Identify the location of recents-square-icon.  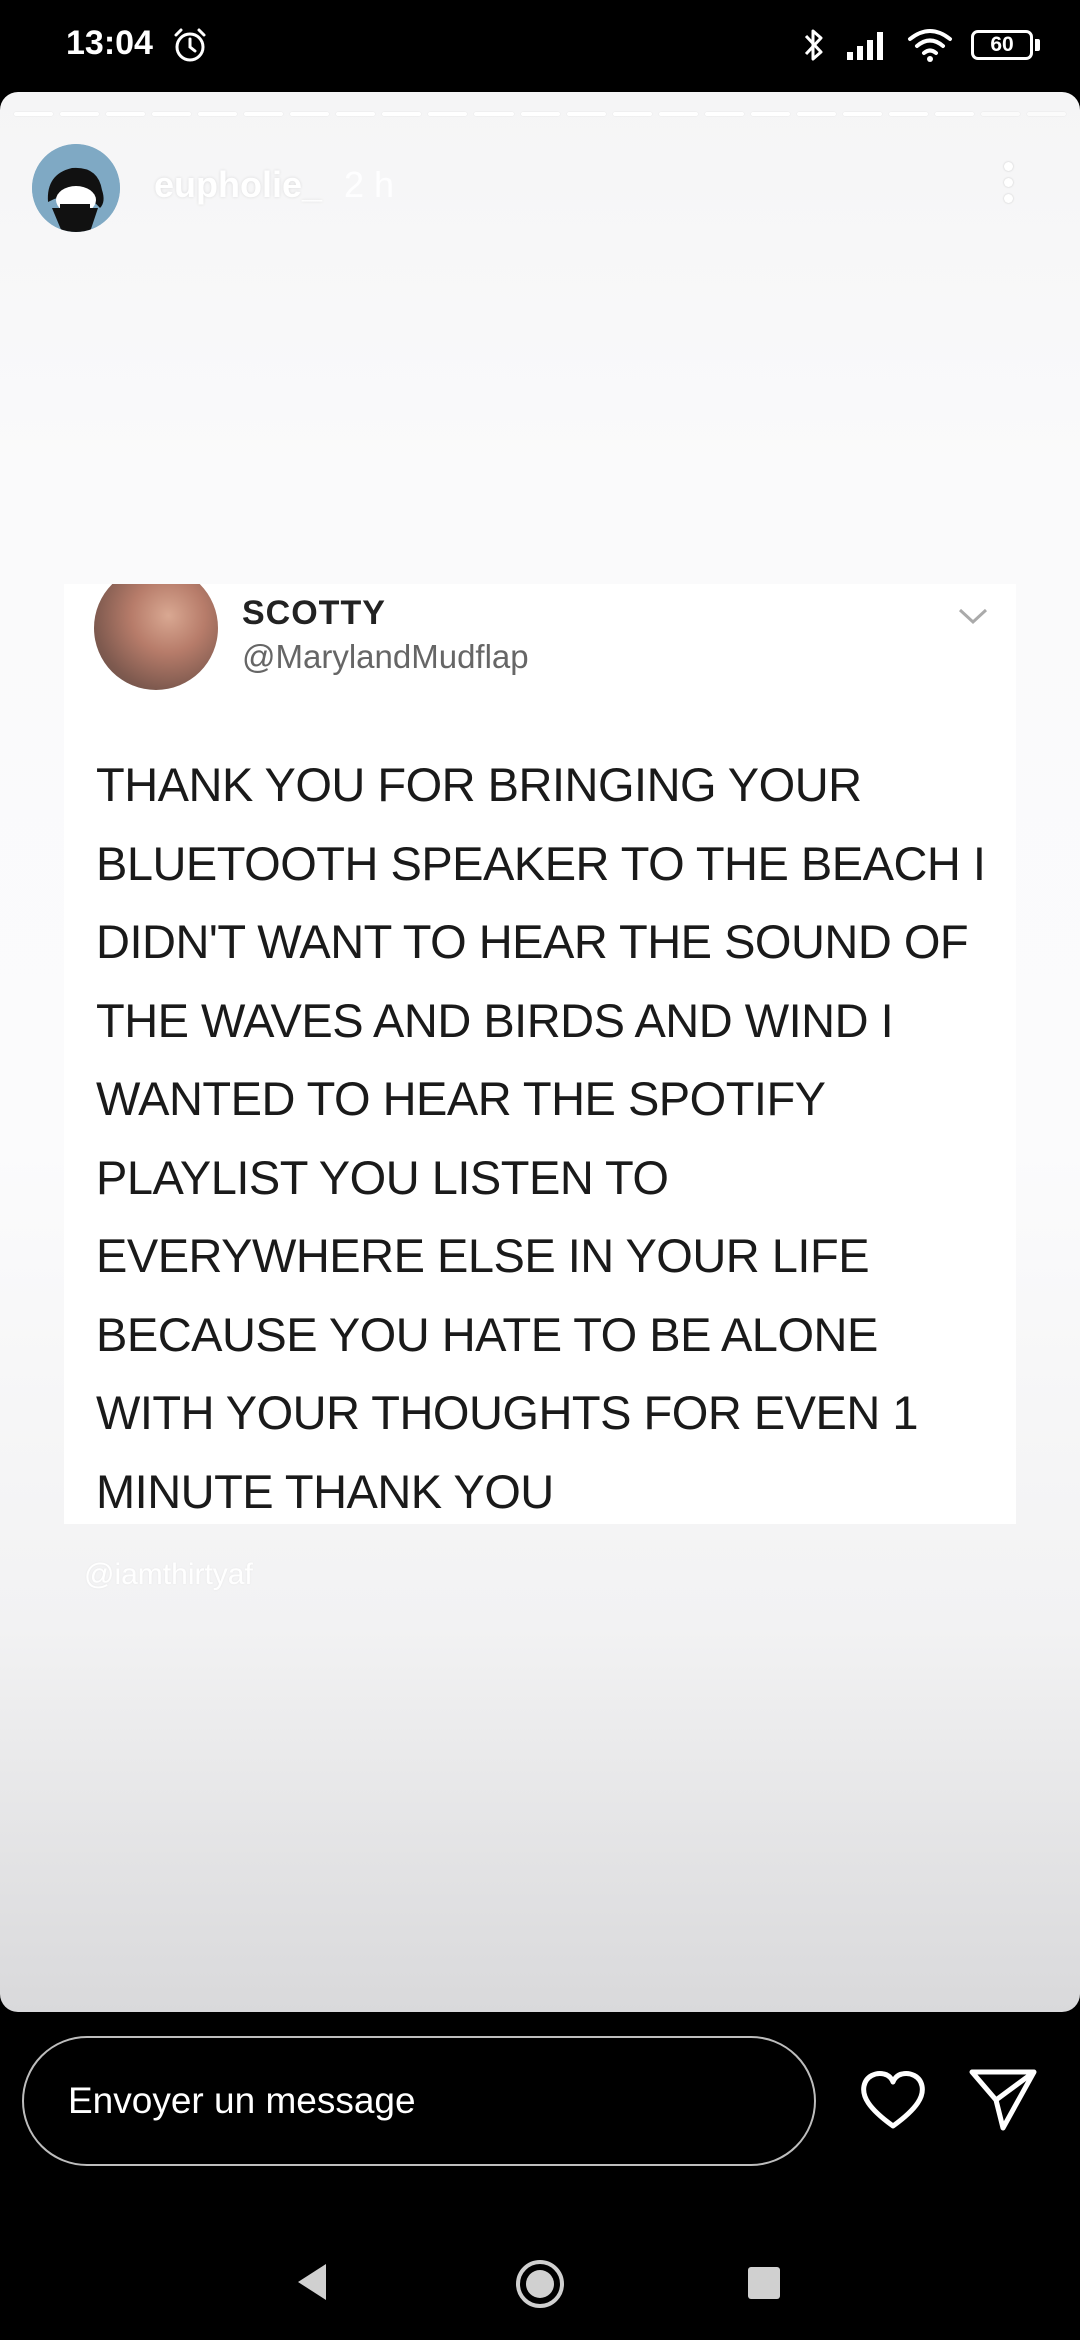
(764, 2283).